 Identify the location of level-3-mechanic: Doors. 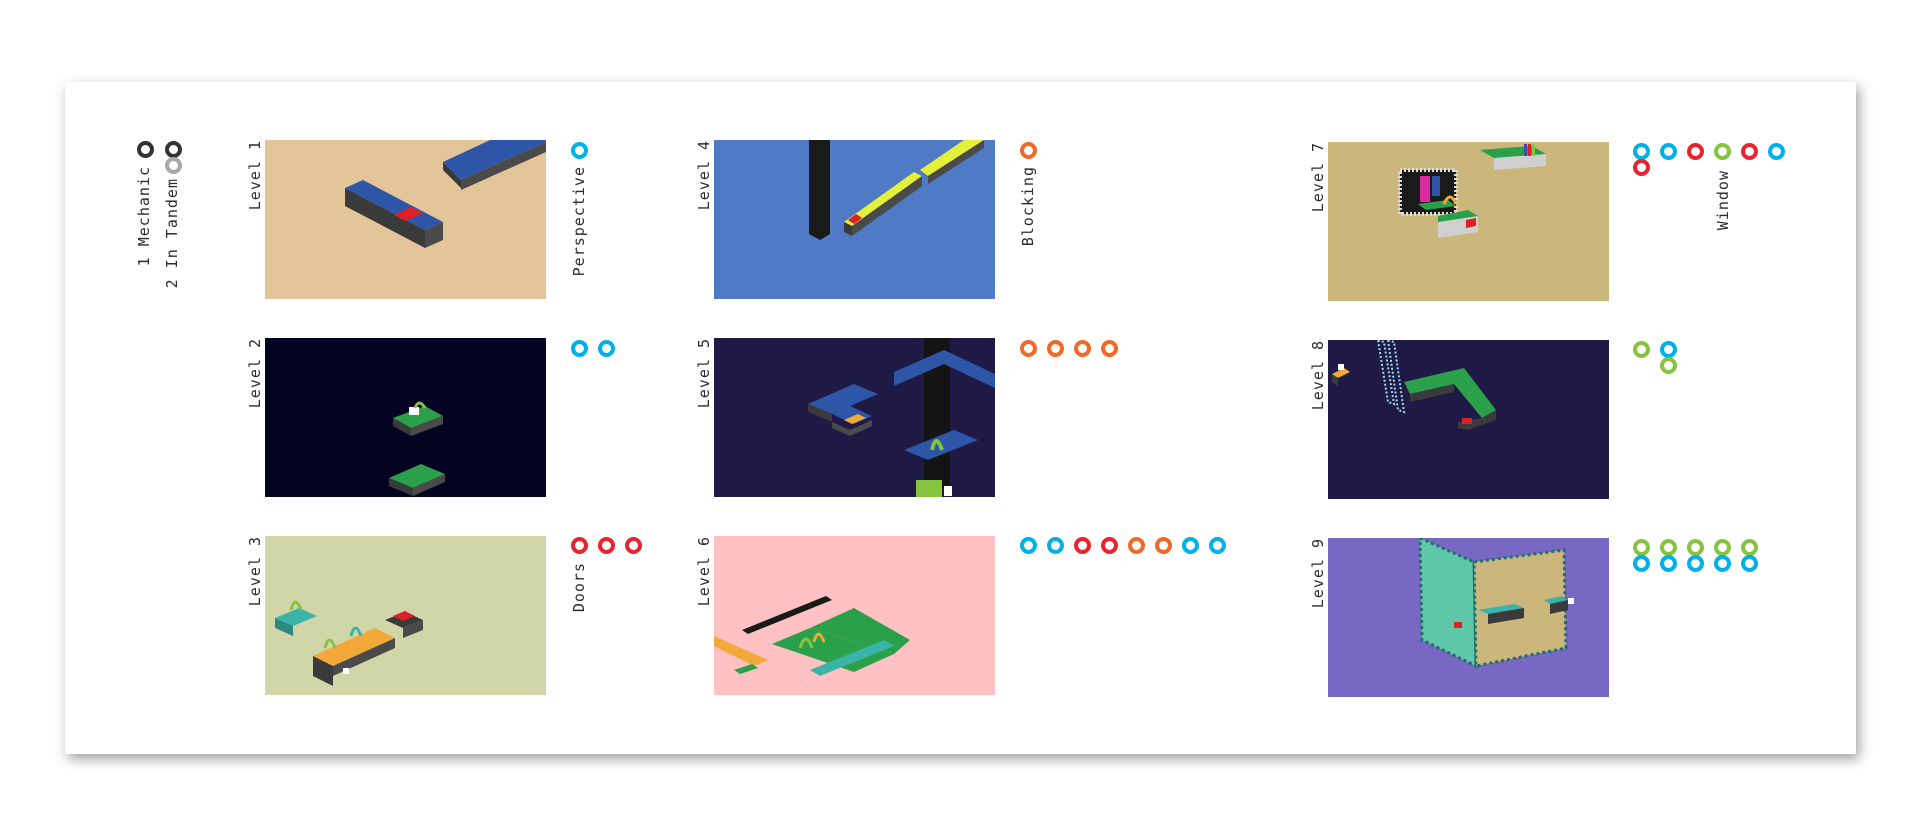
(579, 587).